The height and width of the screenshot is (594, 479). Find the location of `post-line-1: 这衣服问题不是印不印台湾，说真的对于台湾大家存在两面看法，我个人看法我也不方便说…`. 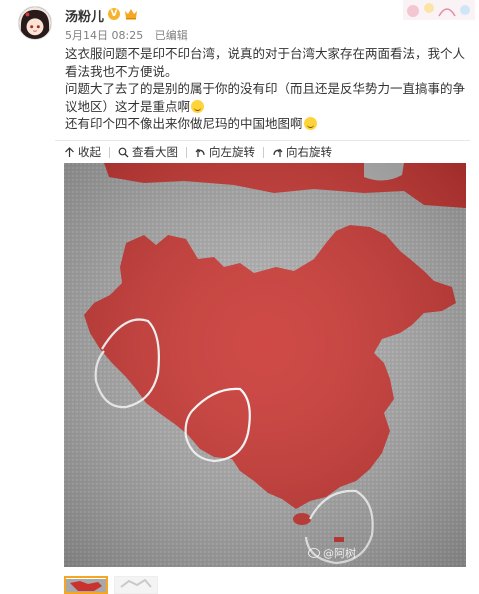

post-line-1: 这衣服问题不是印不印台湾，说真的对于台湾大家存在两面看法，我个人看法我也不方便说… is located at coordinates (265, 62).